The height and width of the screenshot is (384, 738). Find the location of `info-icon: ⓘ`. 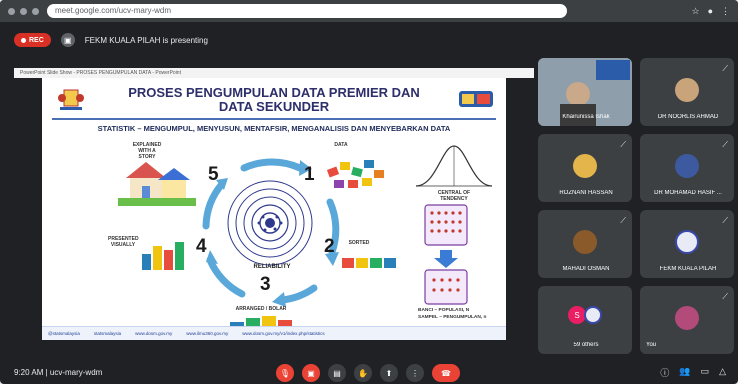

info-icon: ⓘ is located at coordinates (664, 372).